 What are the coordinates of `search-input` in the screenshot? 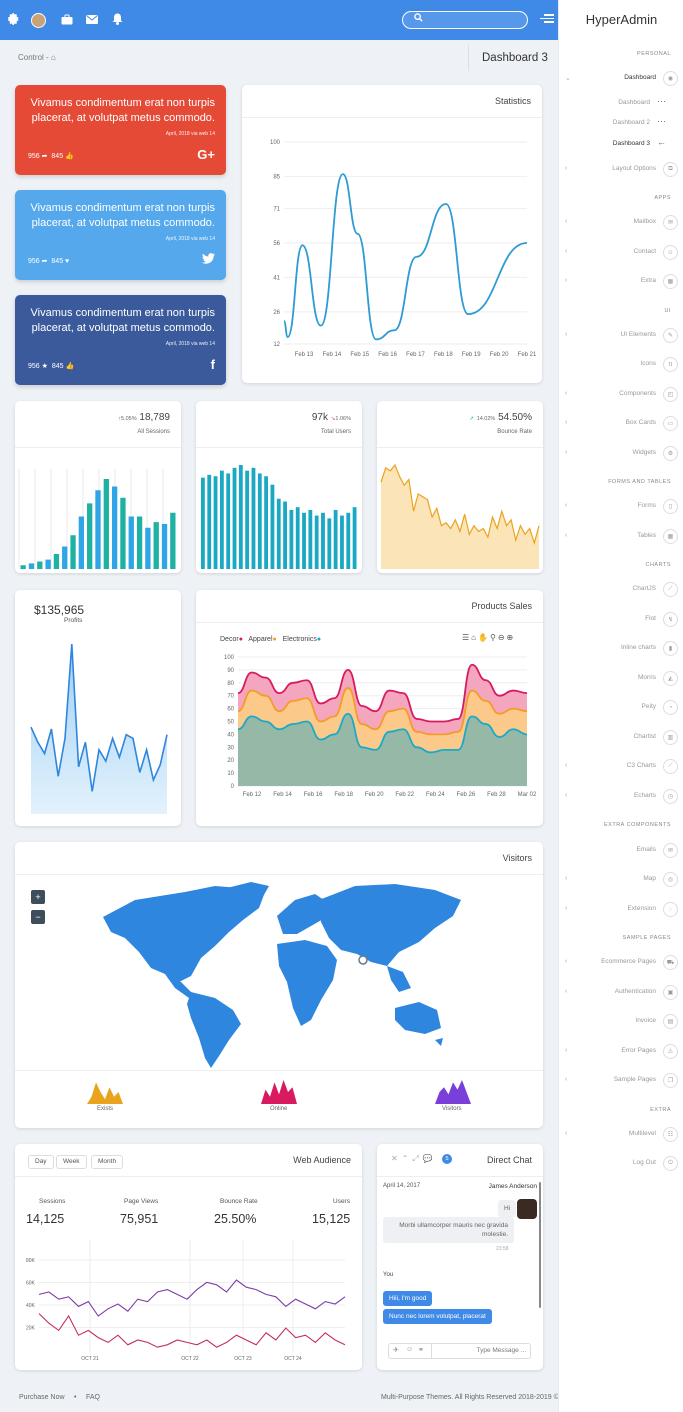 It's located at (465, 20).